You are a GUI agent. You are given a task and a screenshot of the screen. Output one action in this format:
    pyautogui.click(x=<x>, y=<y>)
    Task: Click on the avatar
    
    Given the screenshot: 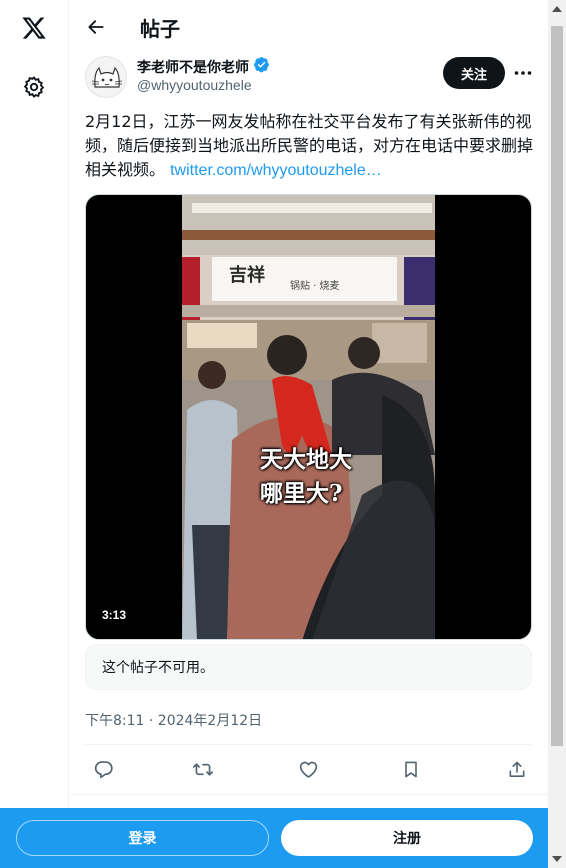 What is the action you would take?
    pyautogui.click(x=106, y=77)
    